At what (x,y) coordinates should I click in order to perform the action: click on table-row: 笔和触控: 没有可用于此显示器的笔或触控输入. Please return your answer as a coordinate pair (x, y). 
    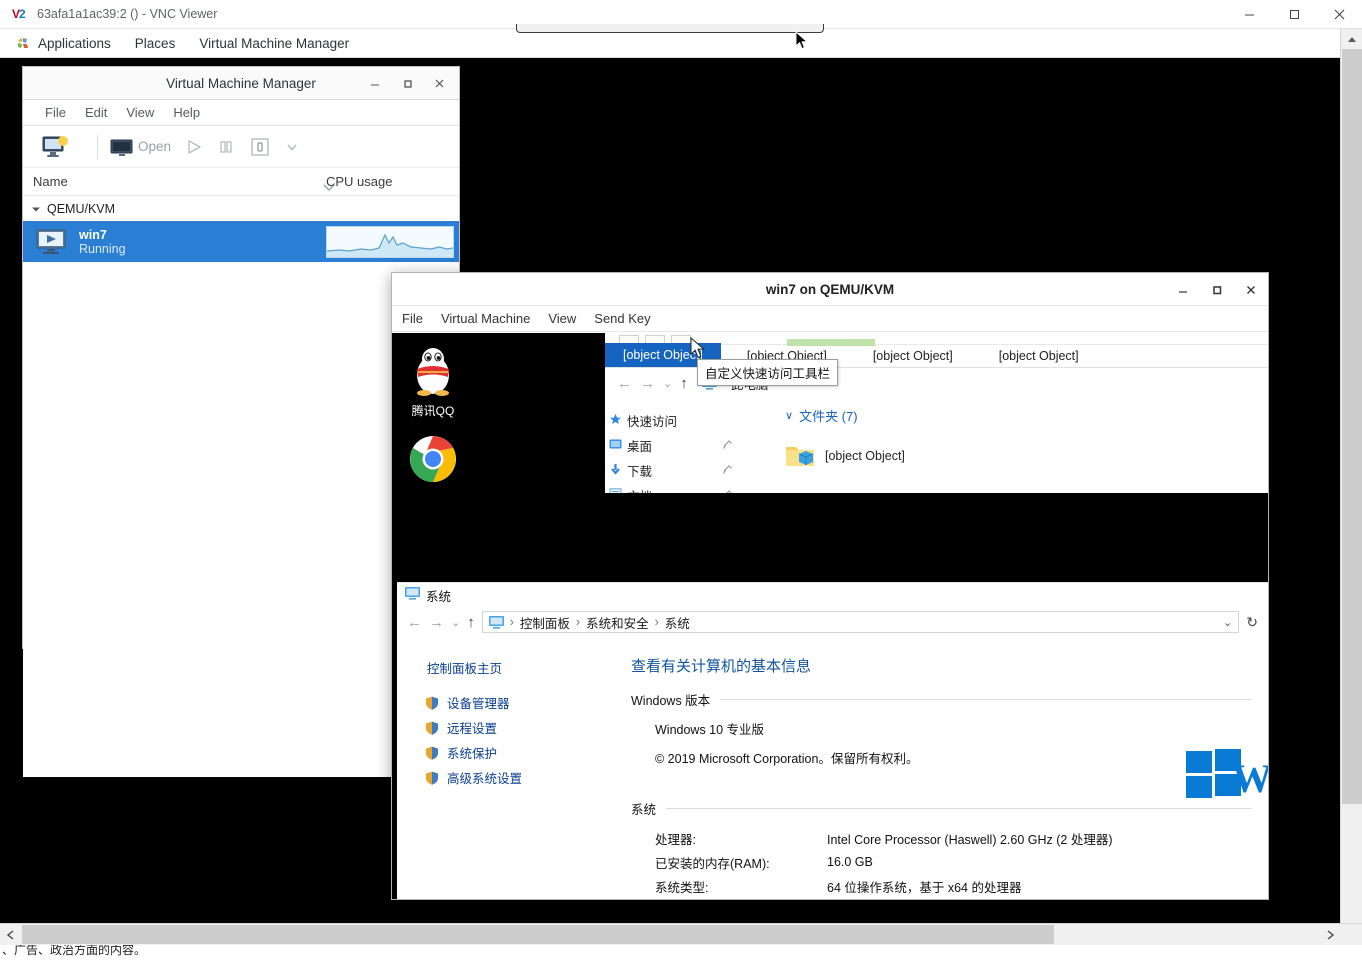
    Looking at the image, I should click on (953, 898).